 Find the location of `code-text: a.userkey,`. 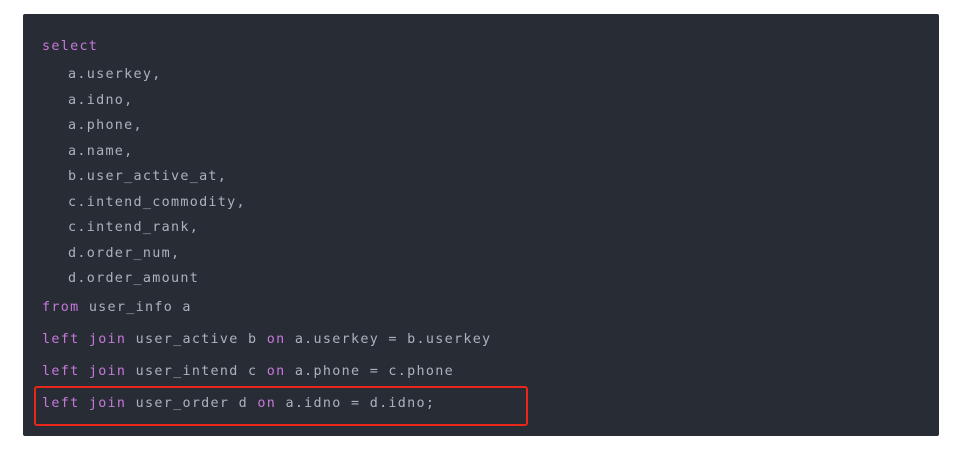

code-text: a.userkey, is located at coordinates (115, 74).